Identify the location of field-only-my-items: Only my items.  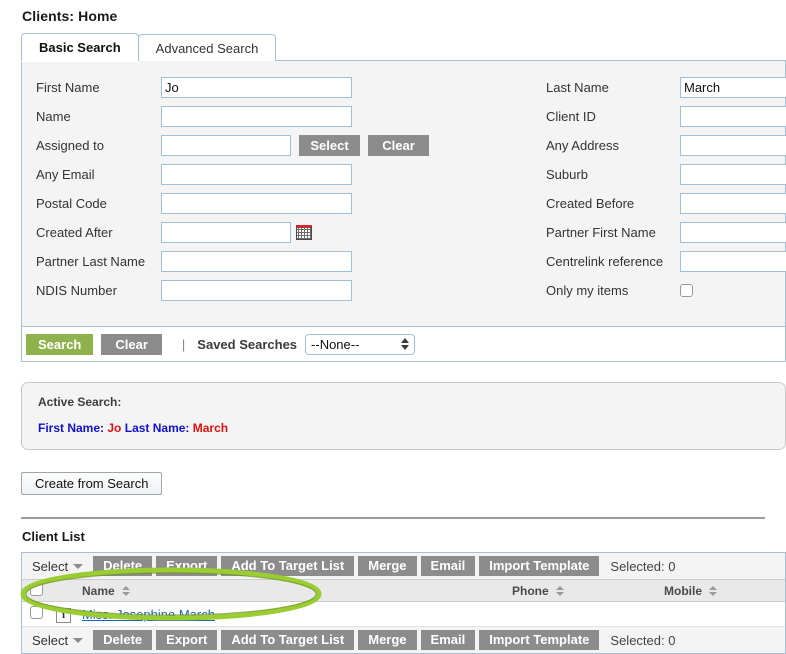
(659, 290).